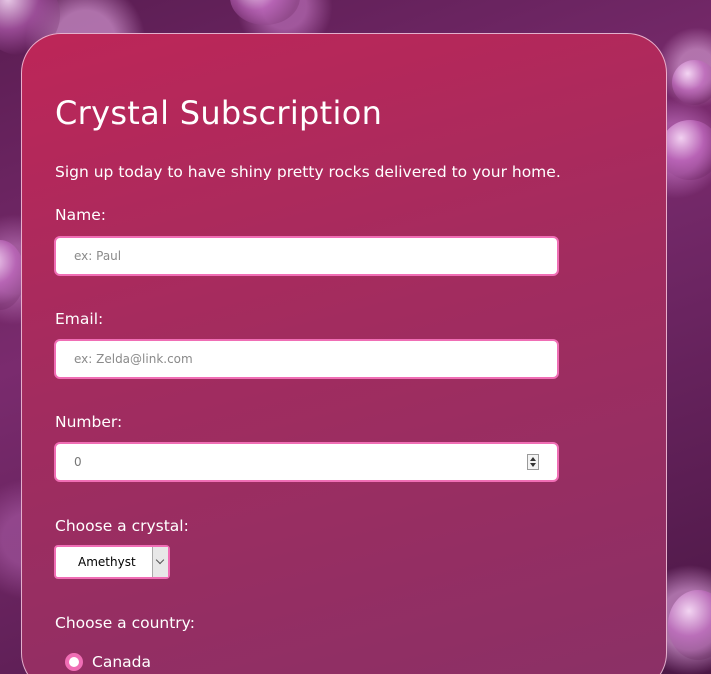 This screenshot has height=674, width=711. Describe the element at coordinates (306, 256) in the screenshot. I see `name-input` at that location.